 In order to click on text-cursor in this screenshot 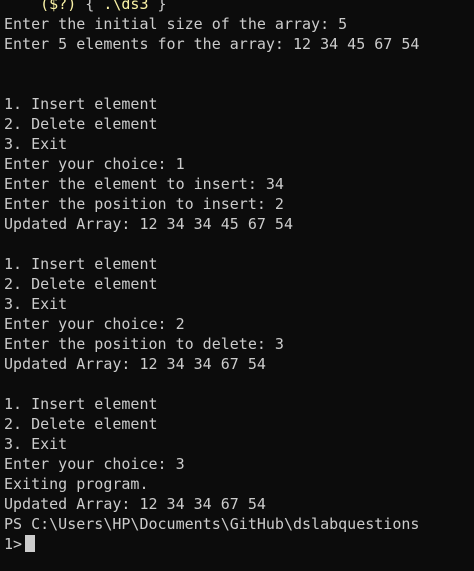, I will do `click(30, 543)`.